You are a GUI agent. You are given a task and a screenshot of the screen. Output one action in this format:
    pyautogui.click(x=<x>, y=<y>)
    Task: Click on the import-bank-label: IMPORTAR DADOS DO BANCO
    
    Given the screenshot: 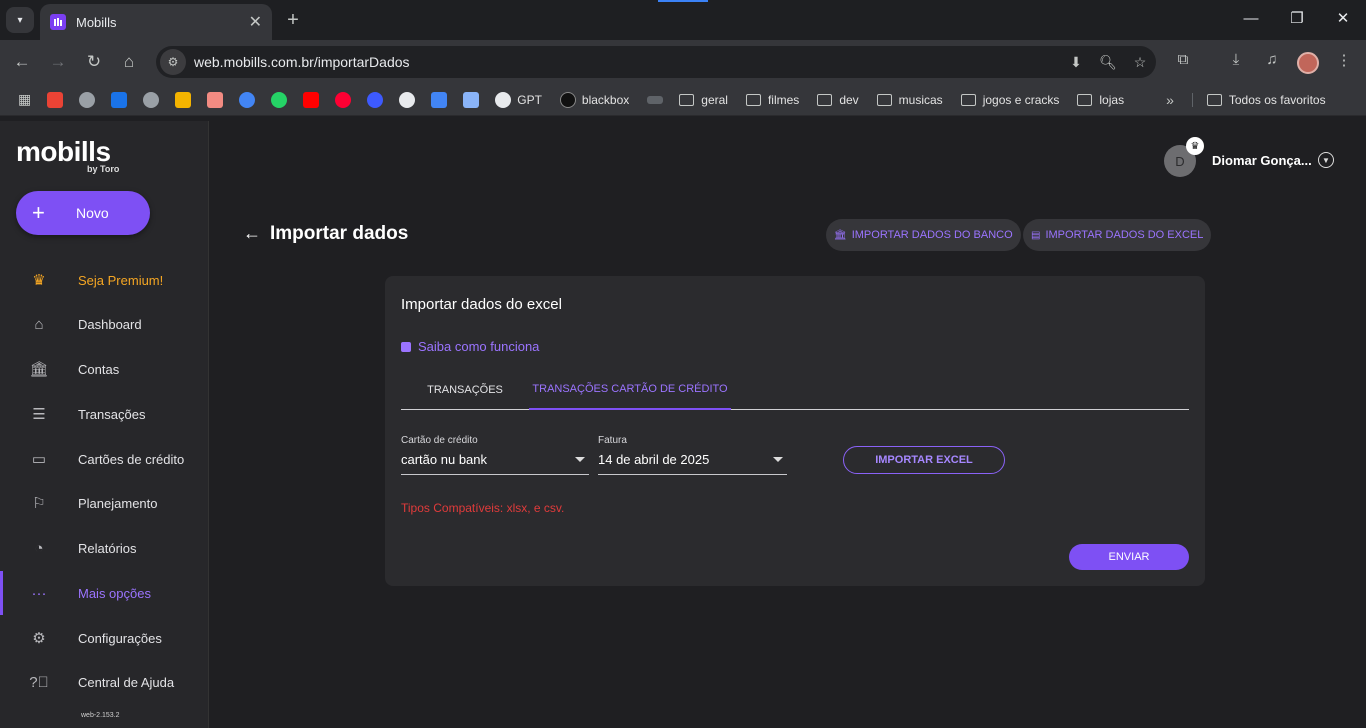 What is the action you would take?
    pyautogui.click(x=932, y=235)
    